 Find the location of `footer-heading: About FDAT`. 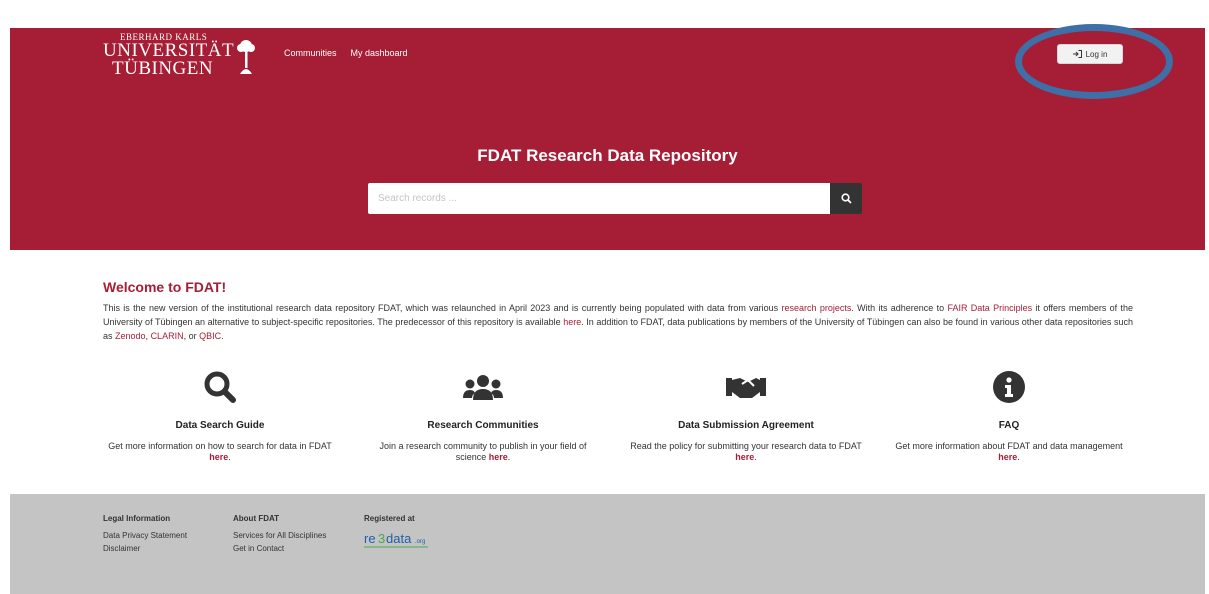

footer-heading: About FDAT is located at coordinates (256, 518).